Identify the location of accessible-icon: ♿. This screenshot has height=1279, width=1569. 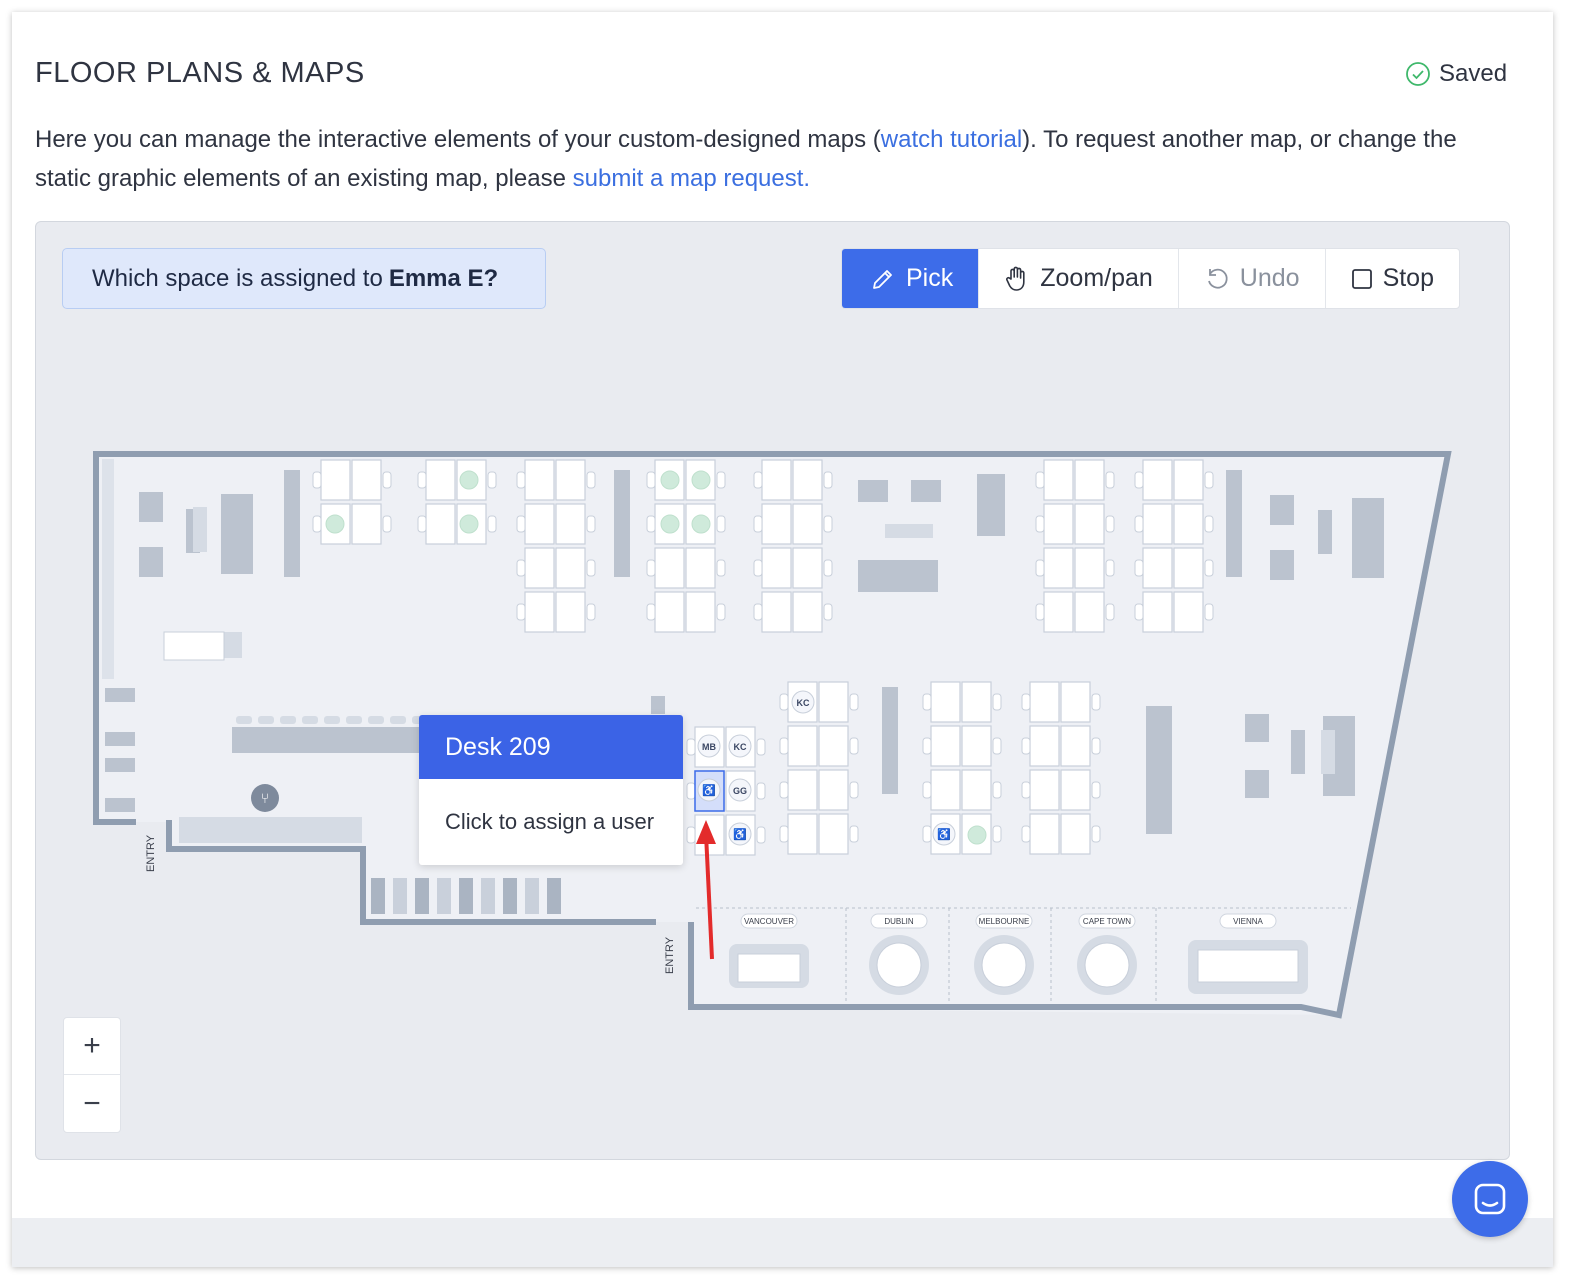
(944, 834).